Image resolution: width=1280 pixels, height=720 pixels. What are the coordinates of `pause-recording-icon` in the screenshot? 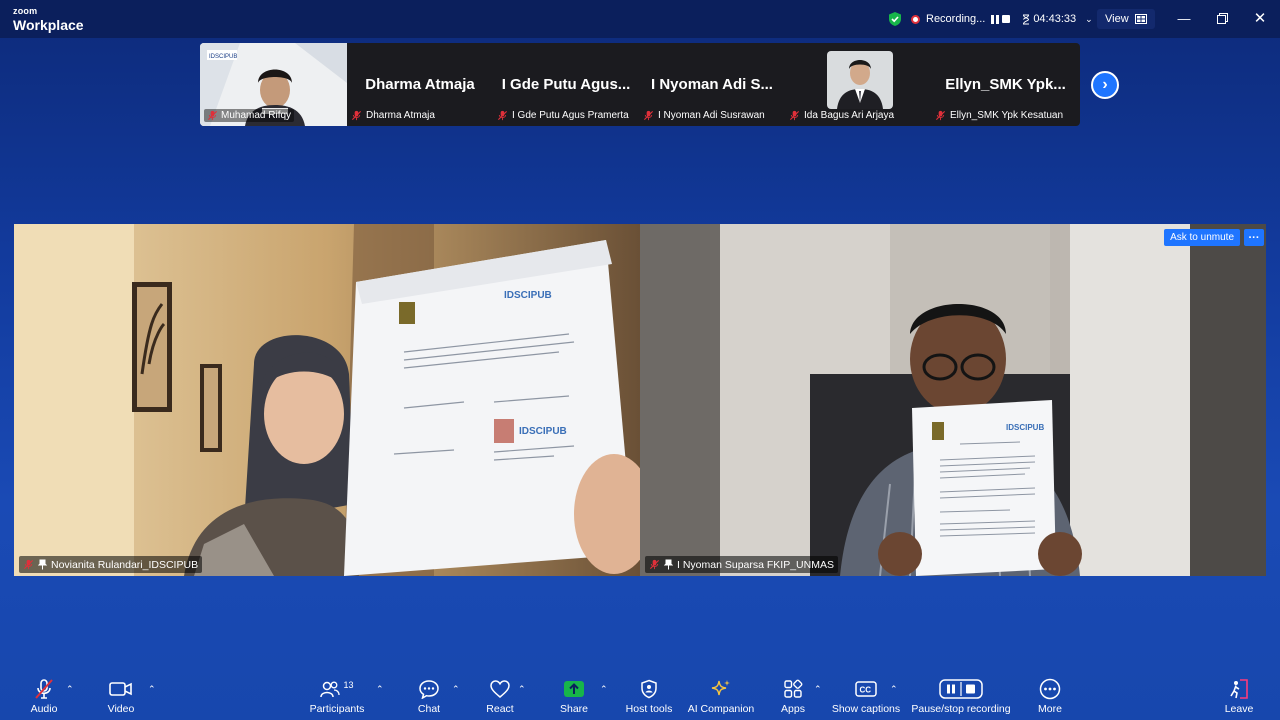 It's located at (995, 19).